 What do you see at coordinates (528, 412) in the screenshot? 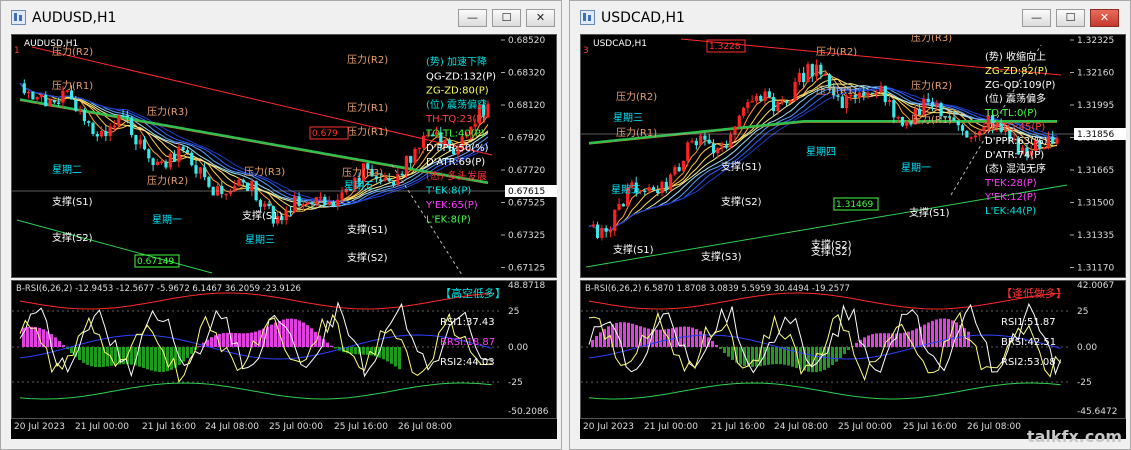
I see `rsi-axis-label: -50.2086` at bounding box center [528, 412].